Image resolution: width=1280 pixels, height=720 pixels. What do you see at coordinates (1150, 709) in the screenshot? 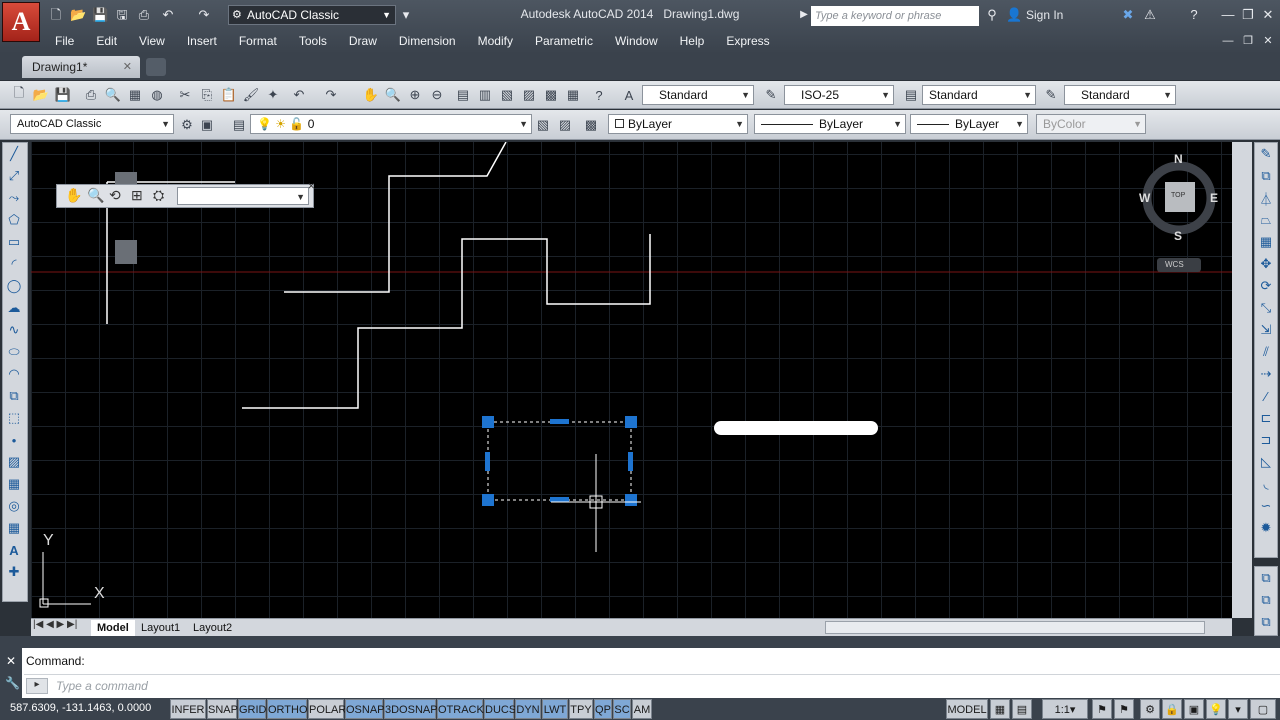
I see `workspace-switch-icon: ⚙` at bounding box center [1150, 709].